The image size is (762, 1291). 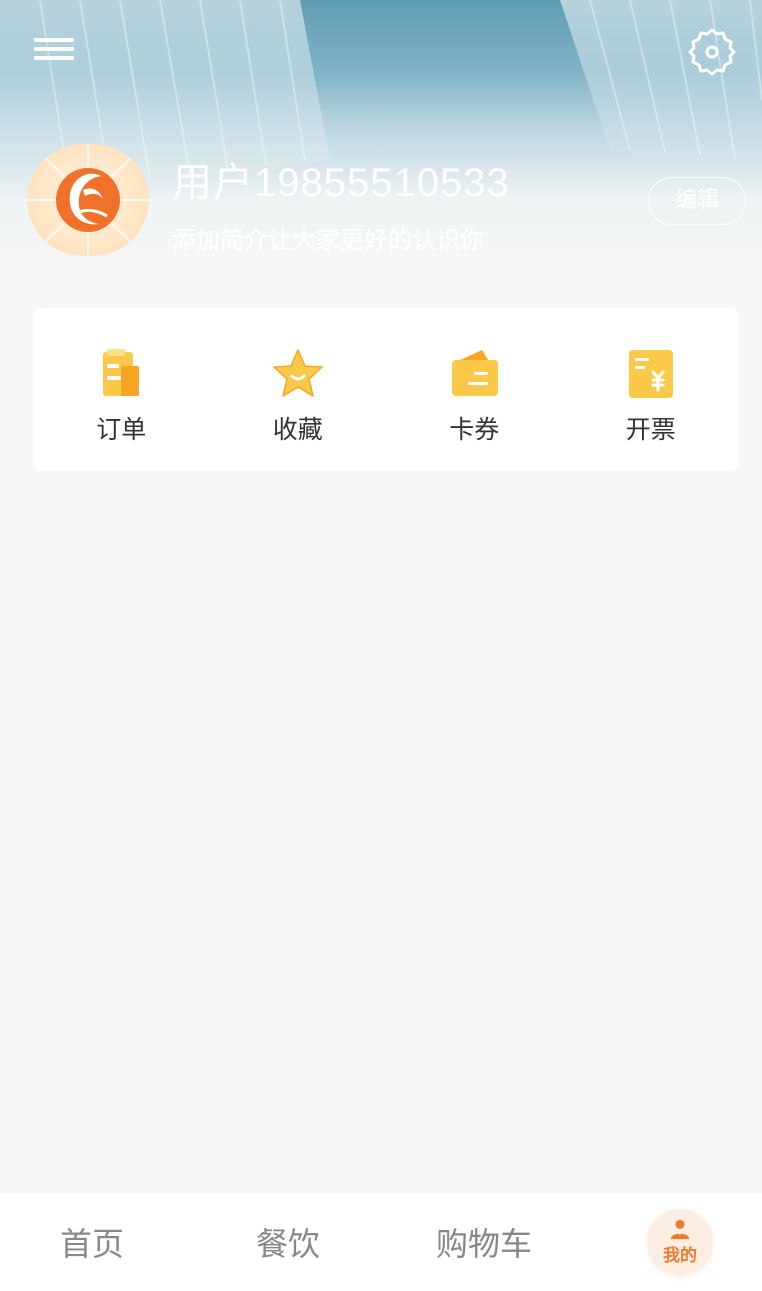 What do you see at coordinates (121, 429) in the screenshot?
I see `quick-action-label: 订单` at bounding box center [121, 429].